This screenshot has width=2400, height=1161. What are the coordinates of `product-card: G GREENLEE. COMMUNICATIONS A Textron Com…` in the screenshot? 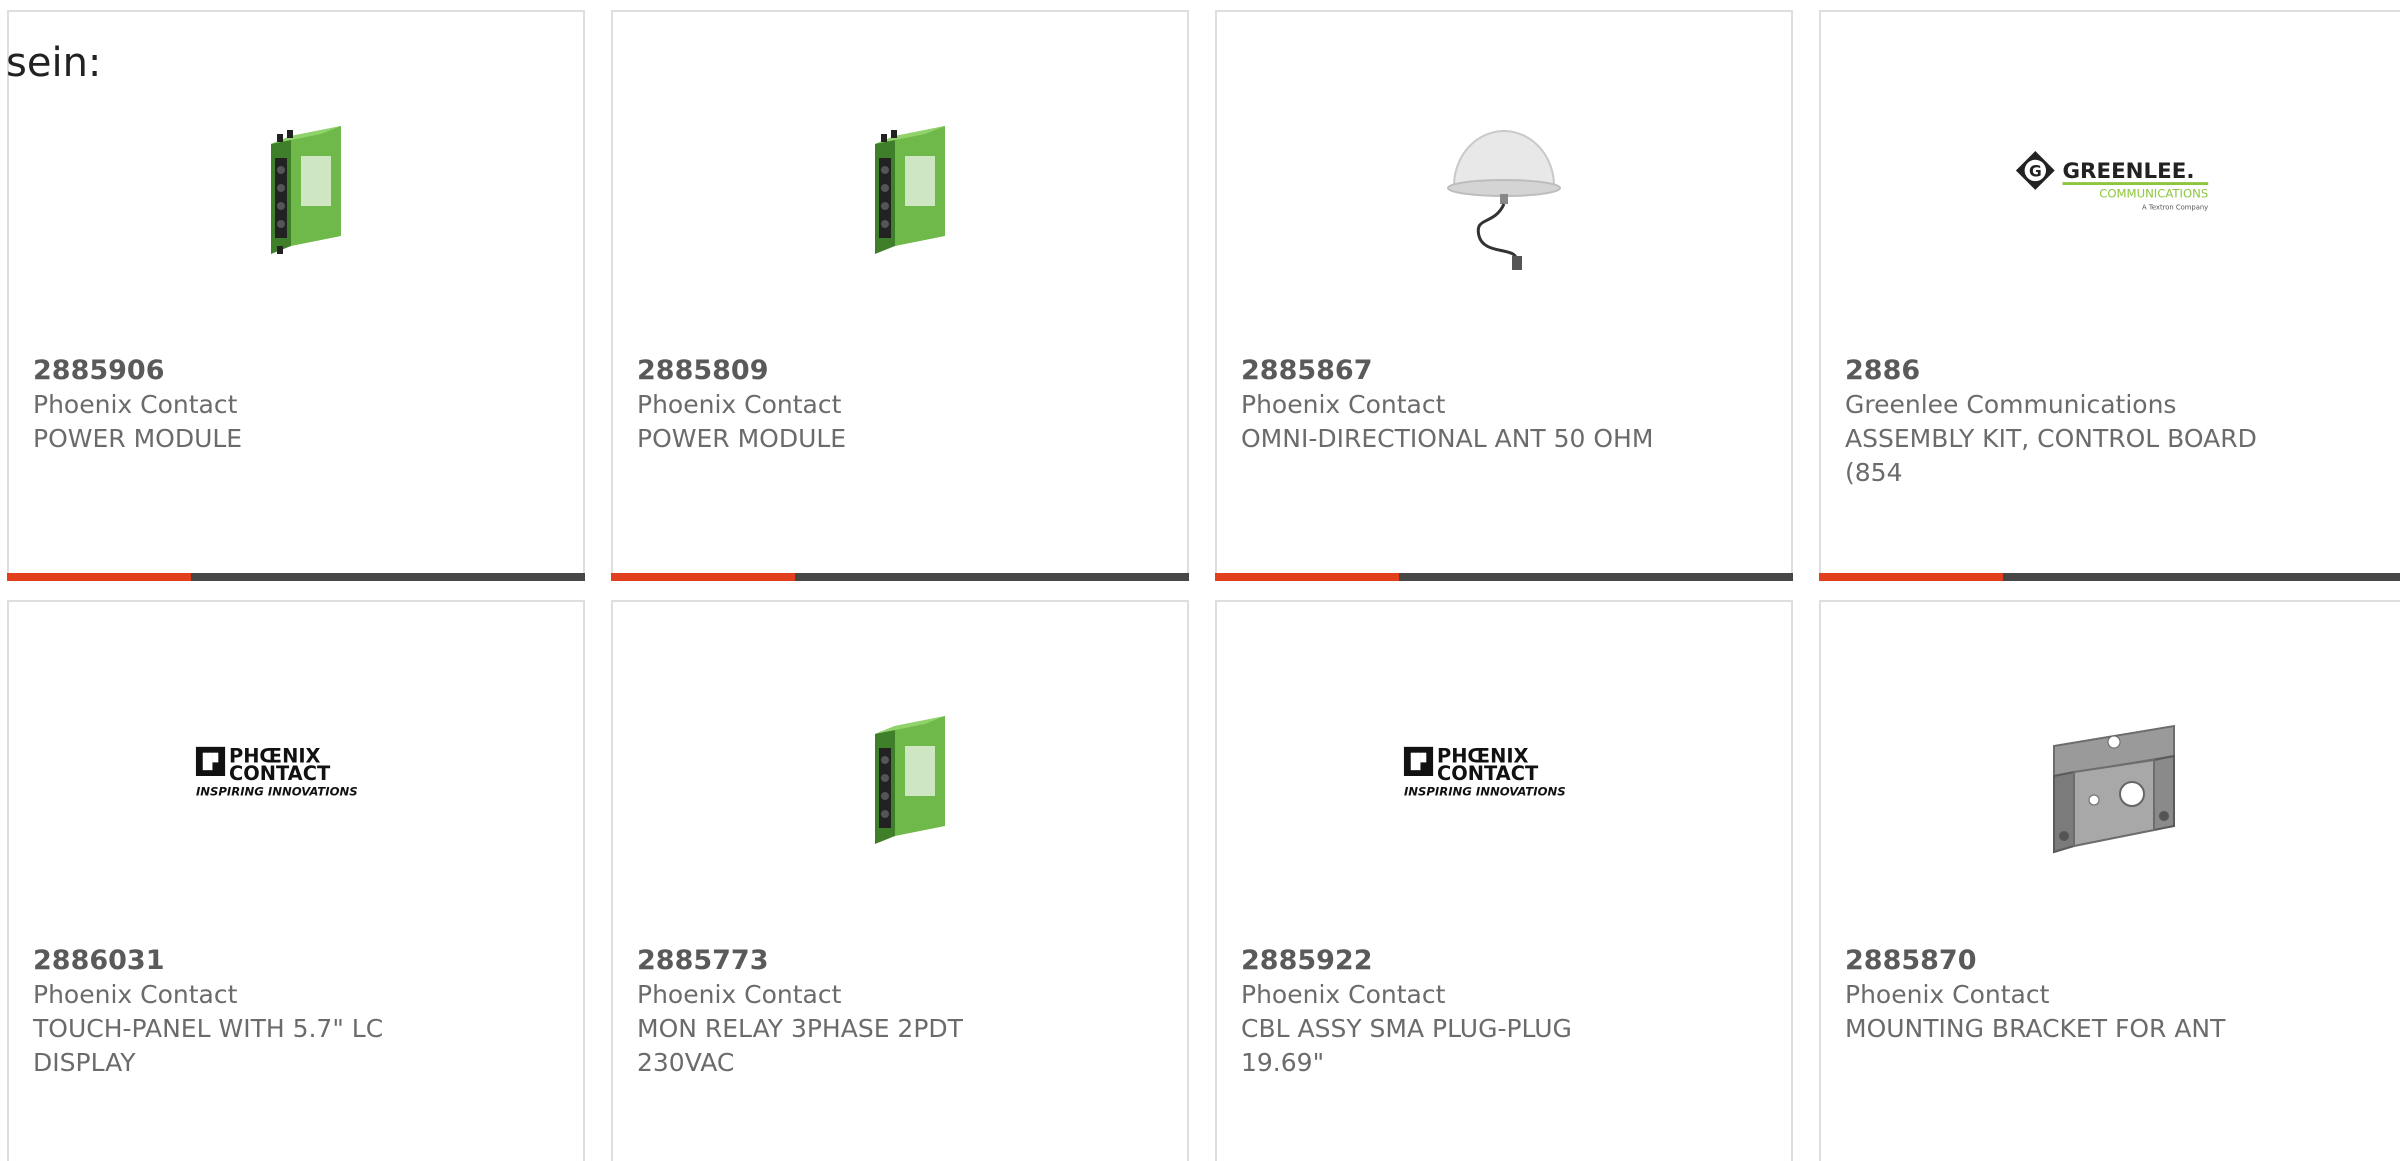 It's located at (2109, 295).